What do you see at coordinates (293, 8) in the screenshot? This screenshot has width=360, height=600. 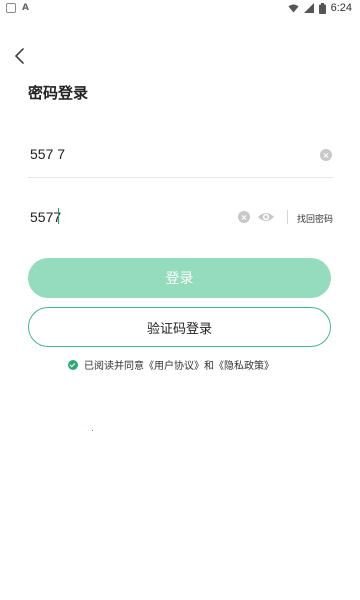 I see `wifi-icon` at bounding box center [293, 8].